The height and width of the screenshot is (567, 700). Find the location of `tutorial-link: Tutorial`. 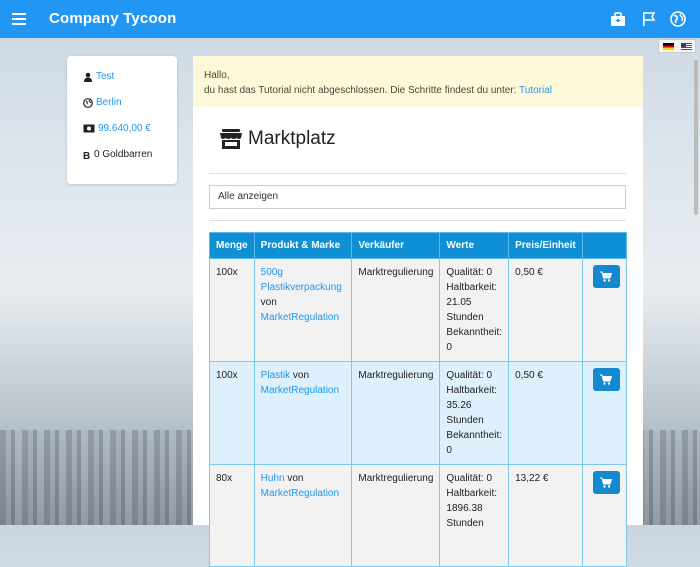

tutorial-link: Tutorial is located at coordinates (535, 90).